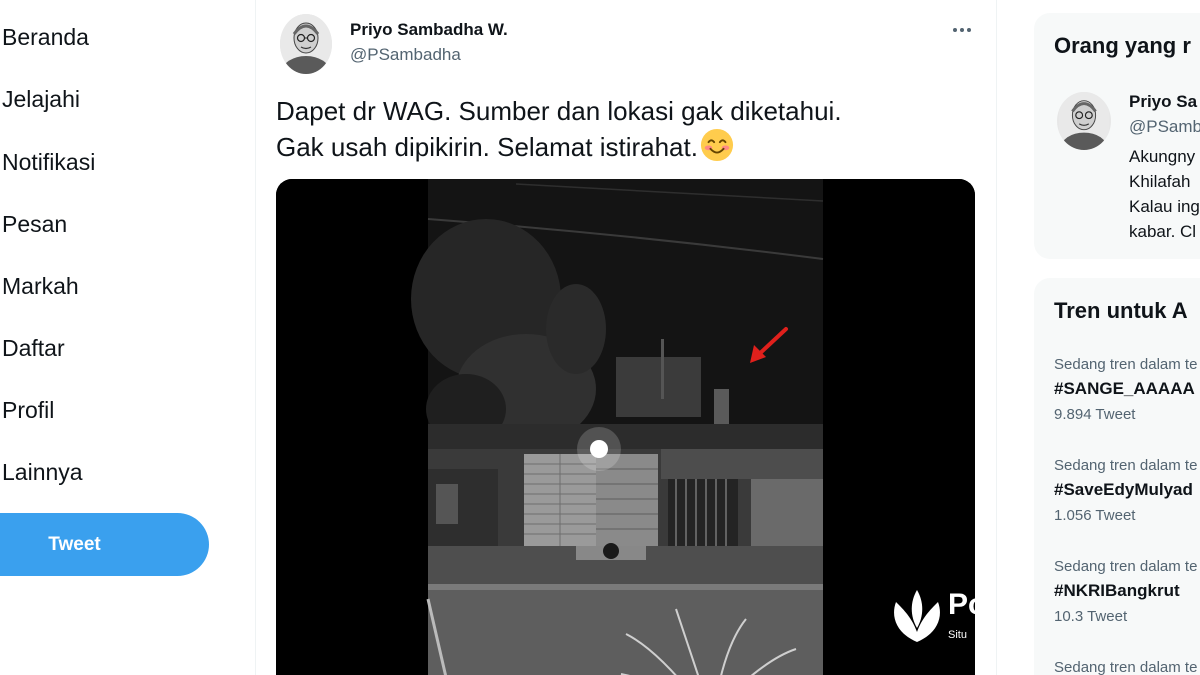 The image size is (1200, 675). What do you see at coordinates (48, 162) in the screenshot?
I see `nav-item-notifikasi: Notifikasi` at bounding box center [48, 162].